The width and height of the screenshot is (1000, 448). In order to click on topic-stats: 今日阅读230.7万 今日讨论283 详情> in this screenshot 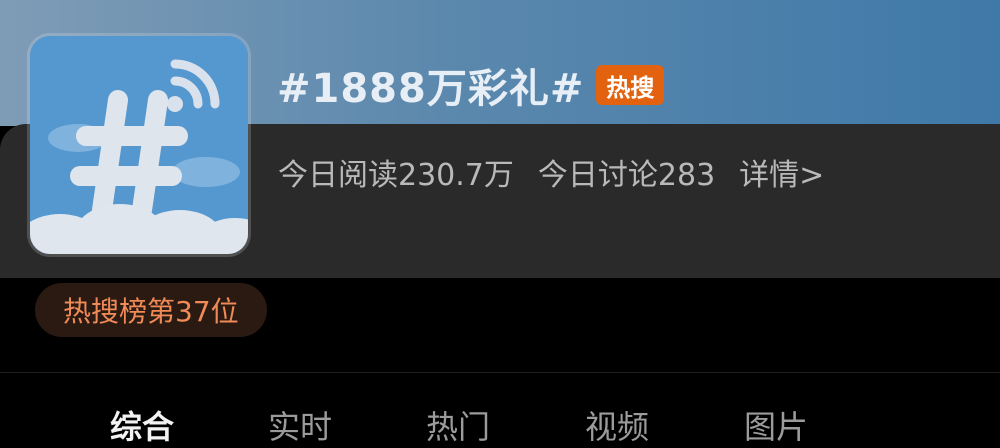, I will do `click(551, 172)`.